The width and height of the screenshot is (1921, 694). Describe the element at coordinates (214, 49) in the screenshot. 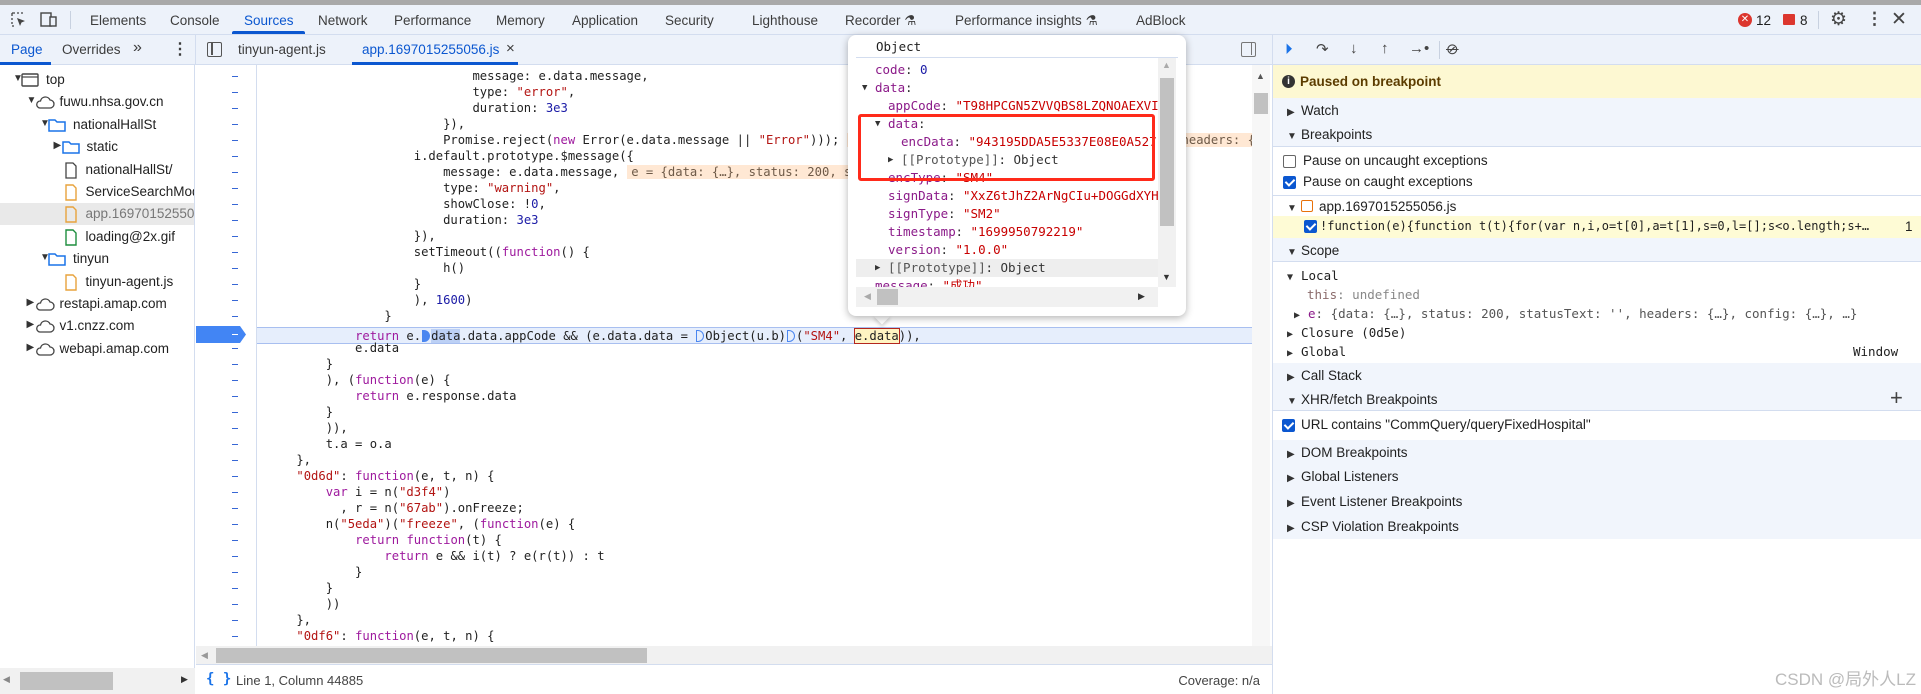

I see `toggle-navigator-icon` at that location.